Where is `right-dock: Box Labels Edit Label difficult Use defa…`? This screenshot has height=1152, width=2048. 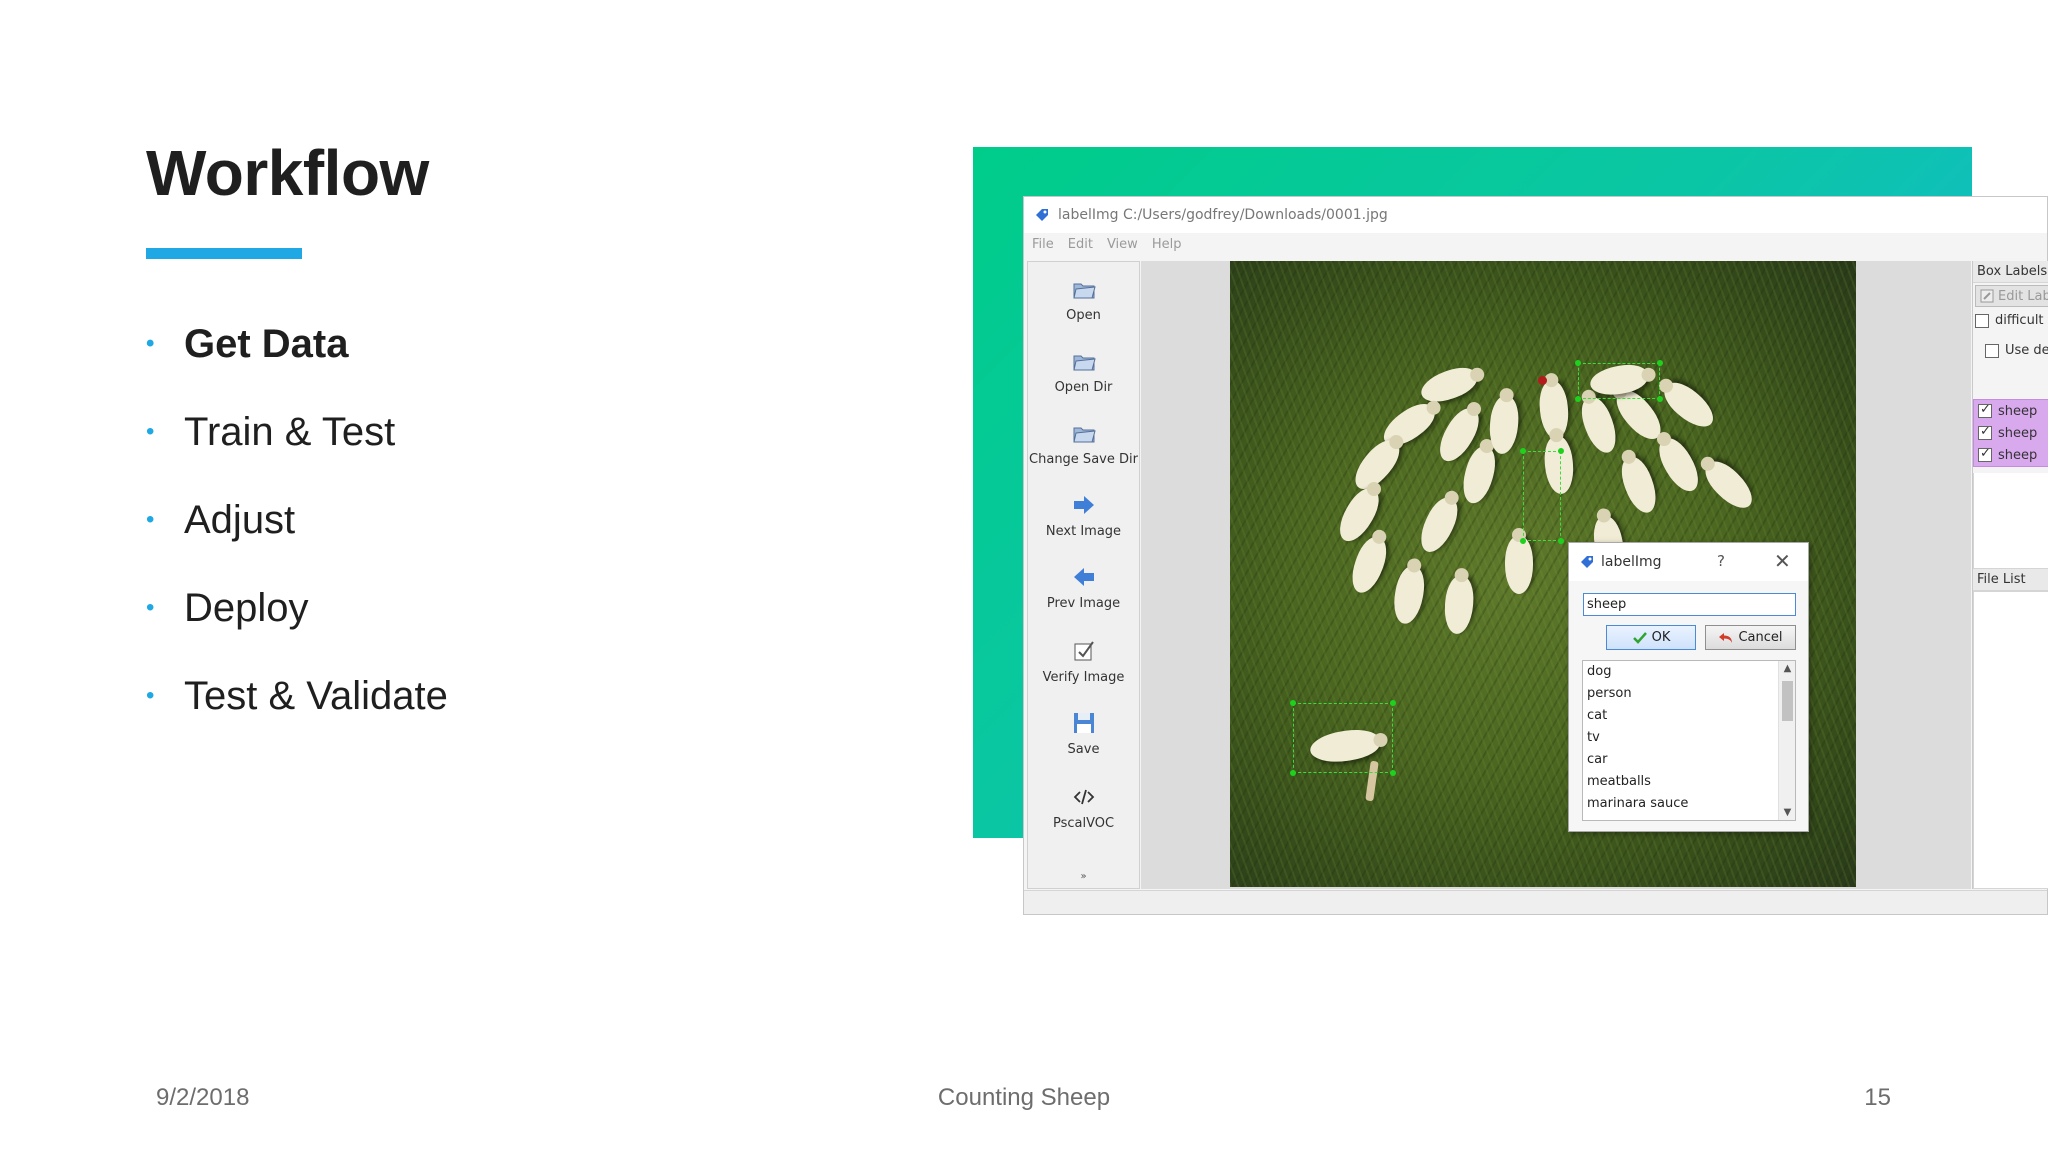 right-dock: Box Labels Edit Label difficult Use defa… is located at coordinates (2010, 575).